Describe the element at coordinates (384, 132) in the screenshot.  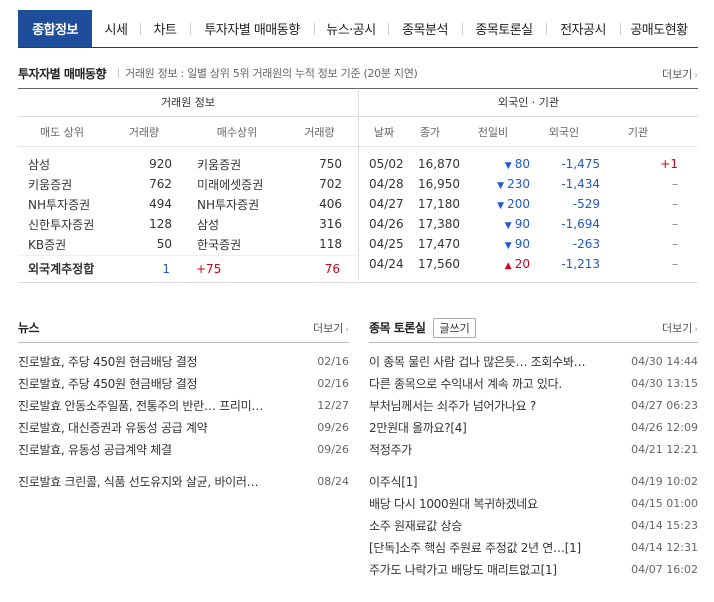
I see `header-date: 날짜` at that location.